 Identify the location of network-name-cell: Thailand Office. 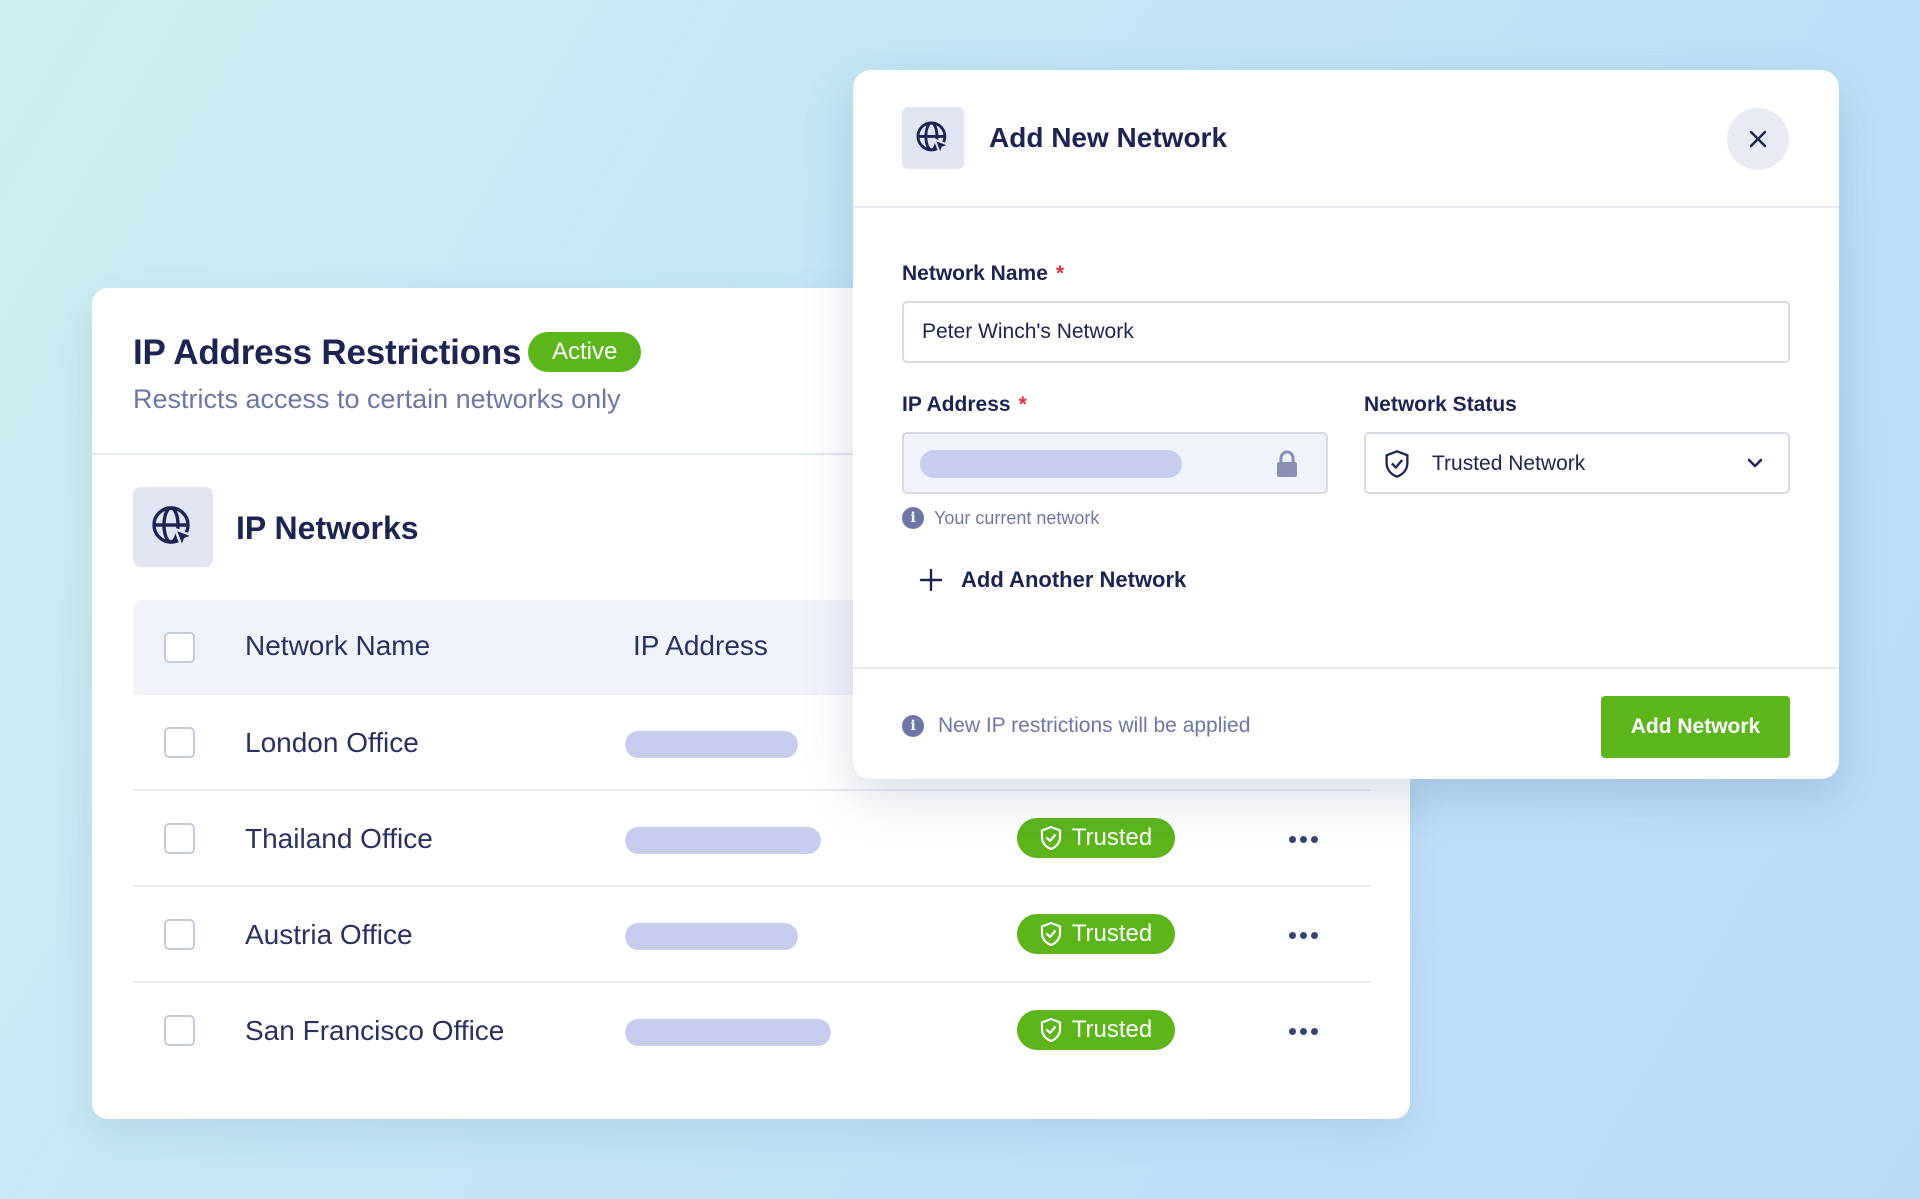
(339, 838).